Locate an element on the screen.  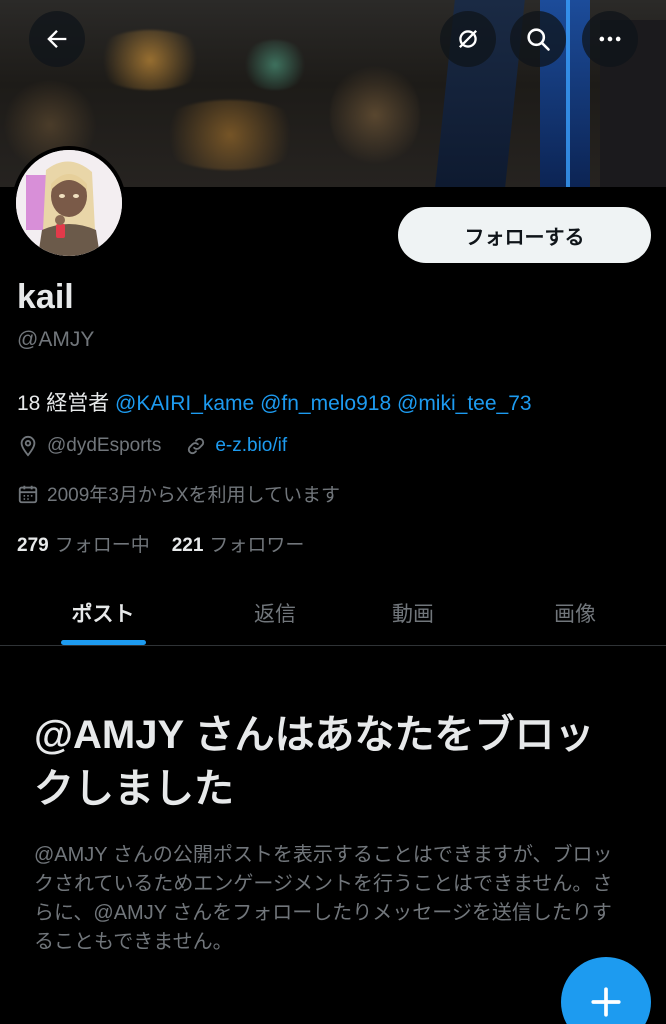
following-label: フォロー中 is located at coordinates (102, 545).